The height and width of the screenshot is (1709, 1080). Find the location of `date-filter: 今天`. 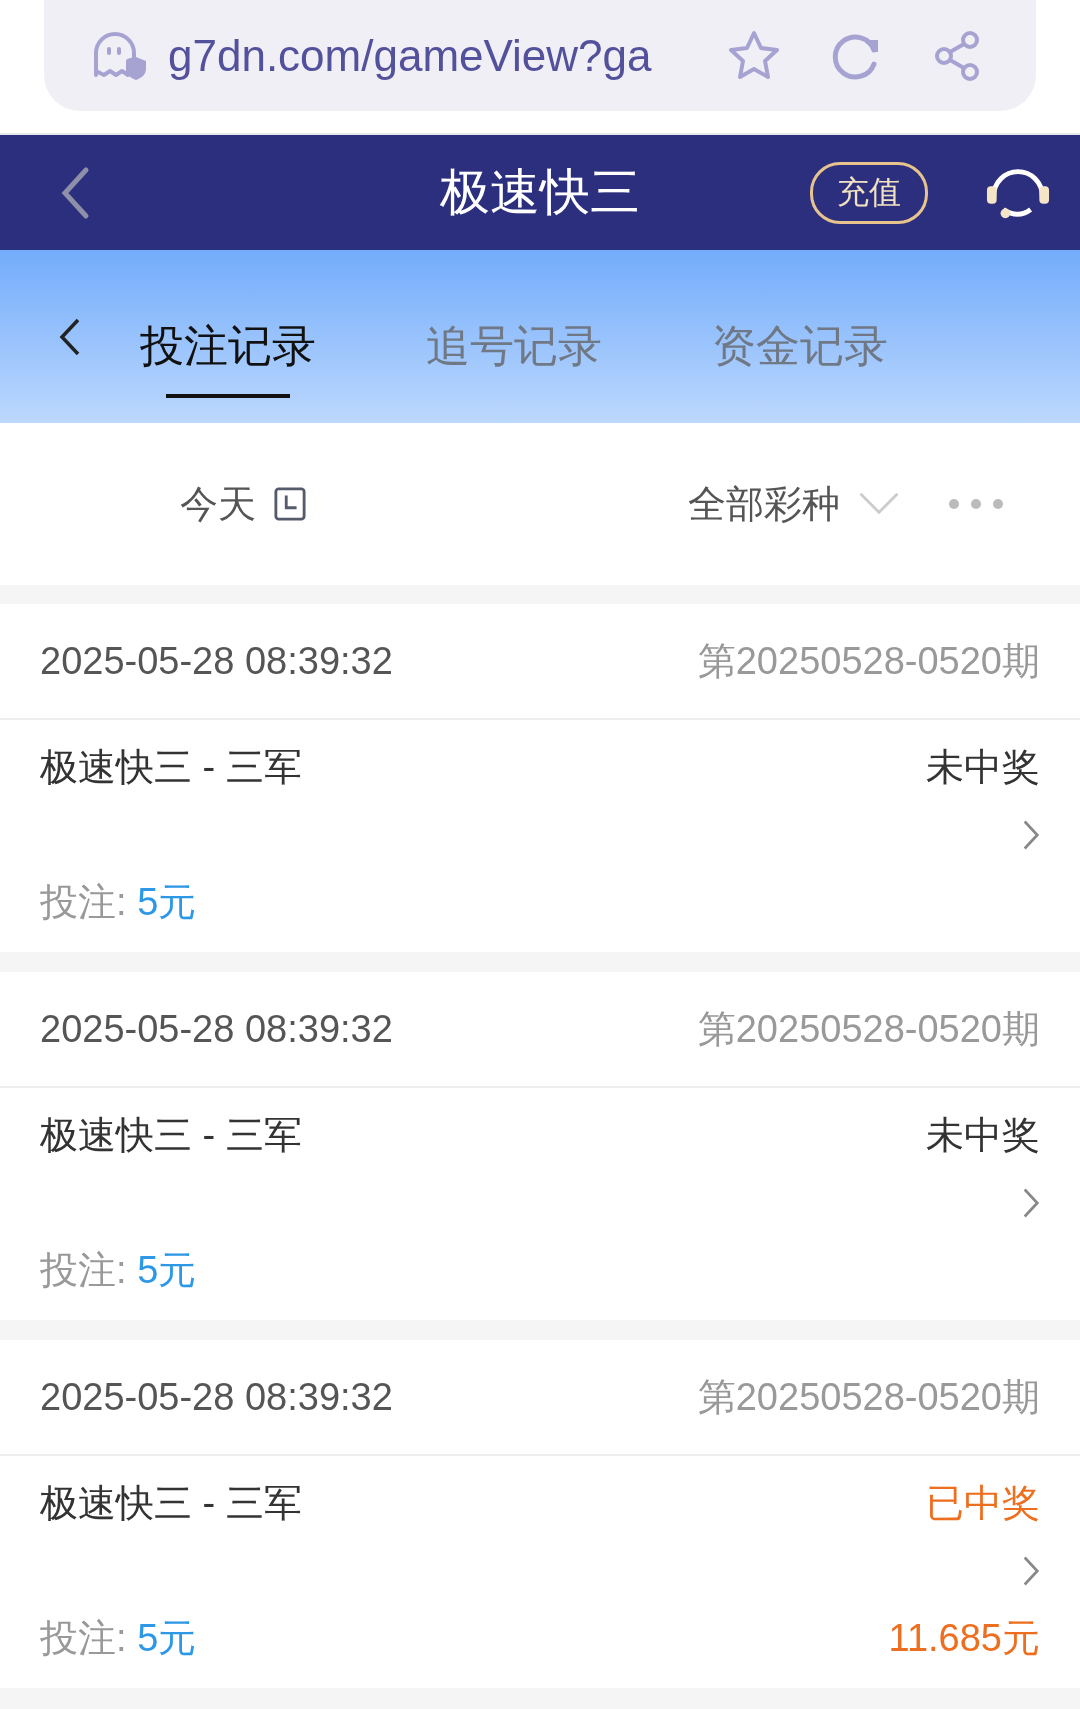

date-filter: 今天 is located at coordinates (218, 504).